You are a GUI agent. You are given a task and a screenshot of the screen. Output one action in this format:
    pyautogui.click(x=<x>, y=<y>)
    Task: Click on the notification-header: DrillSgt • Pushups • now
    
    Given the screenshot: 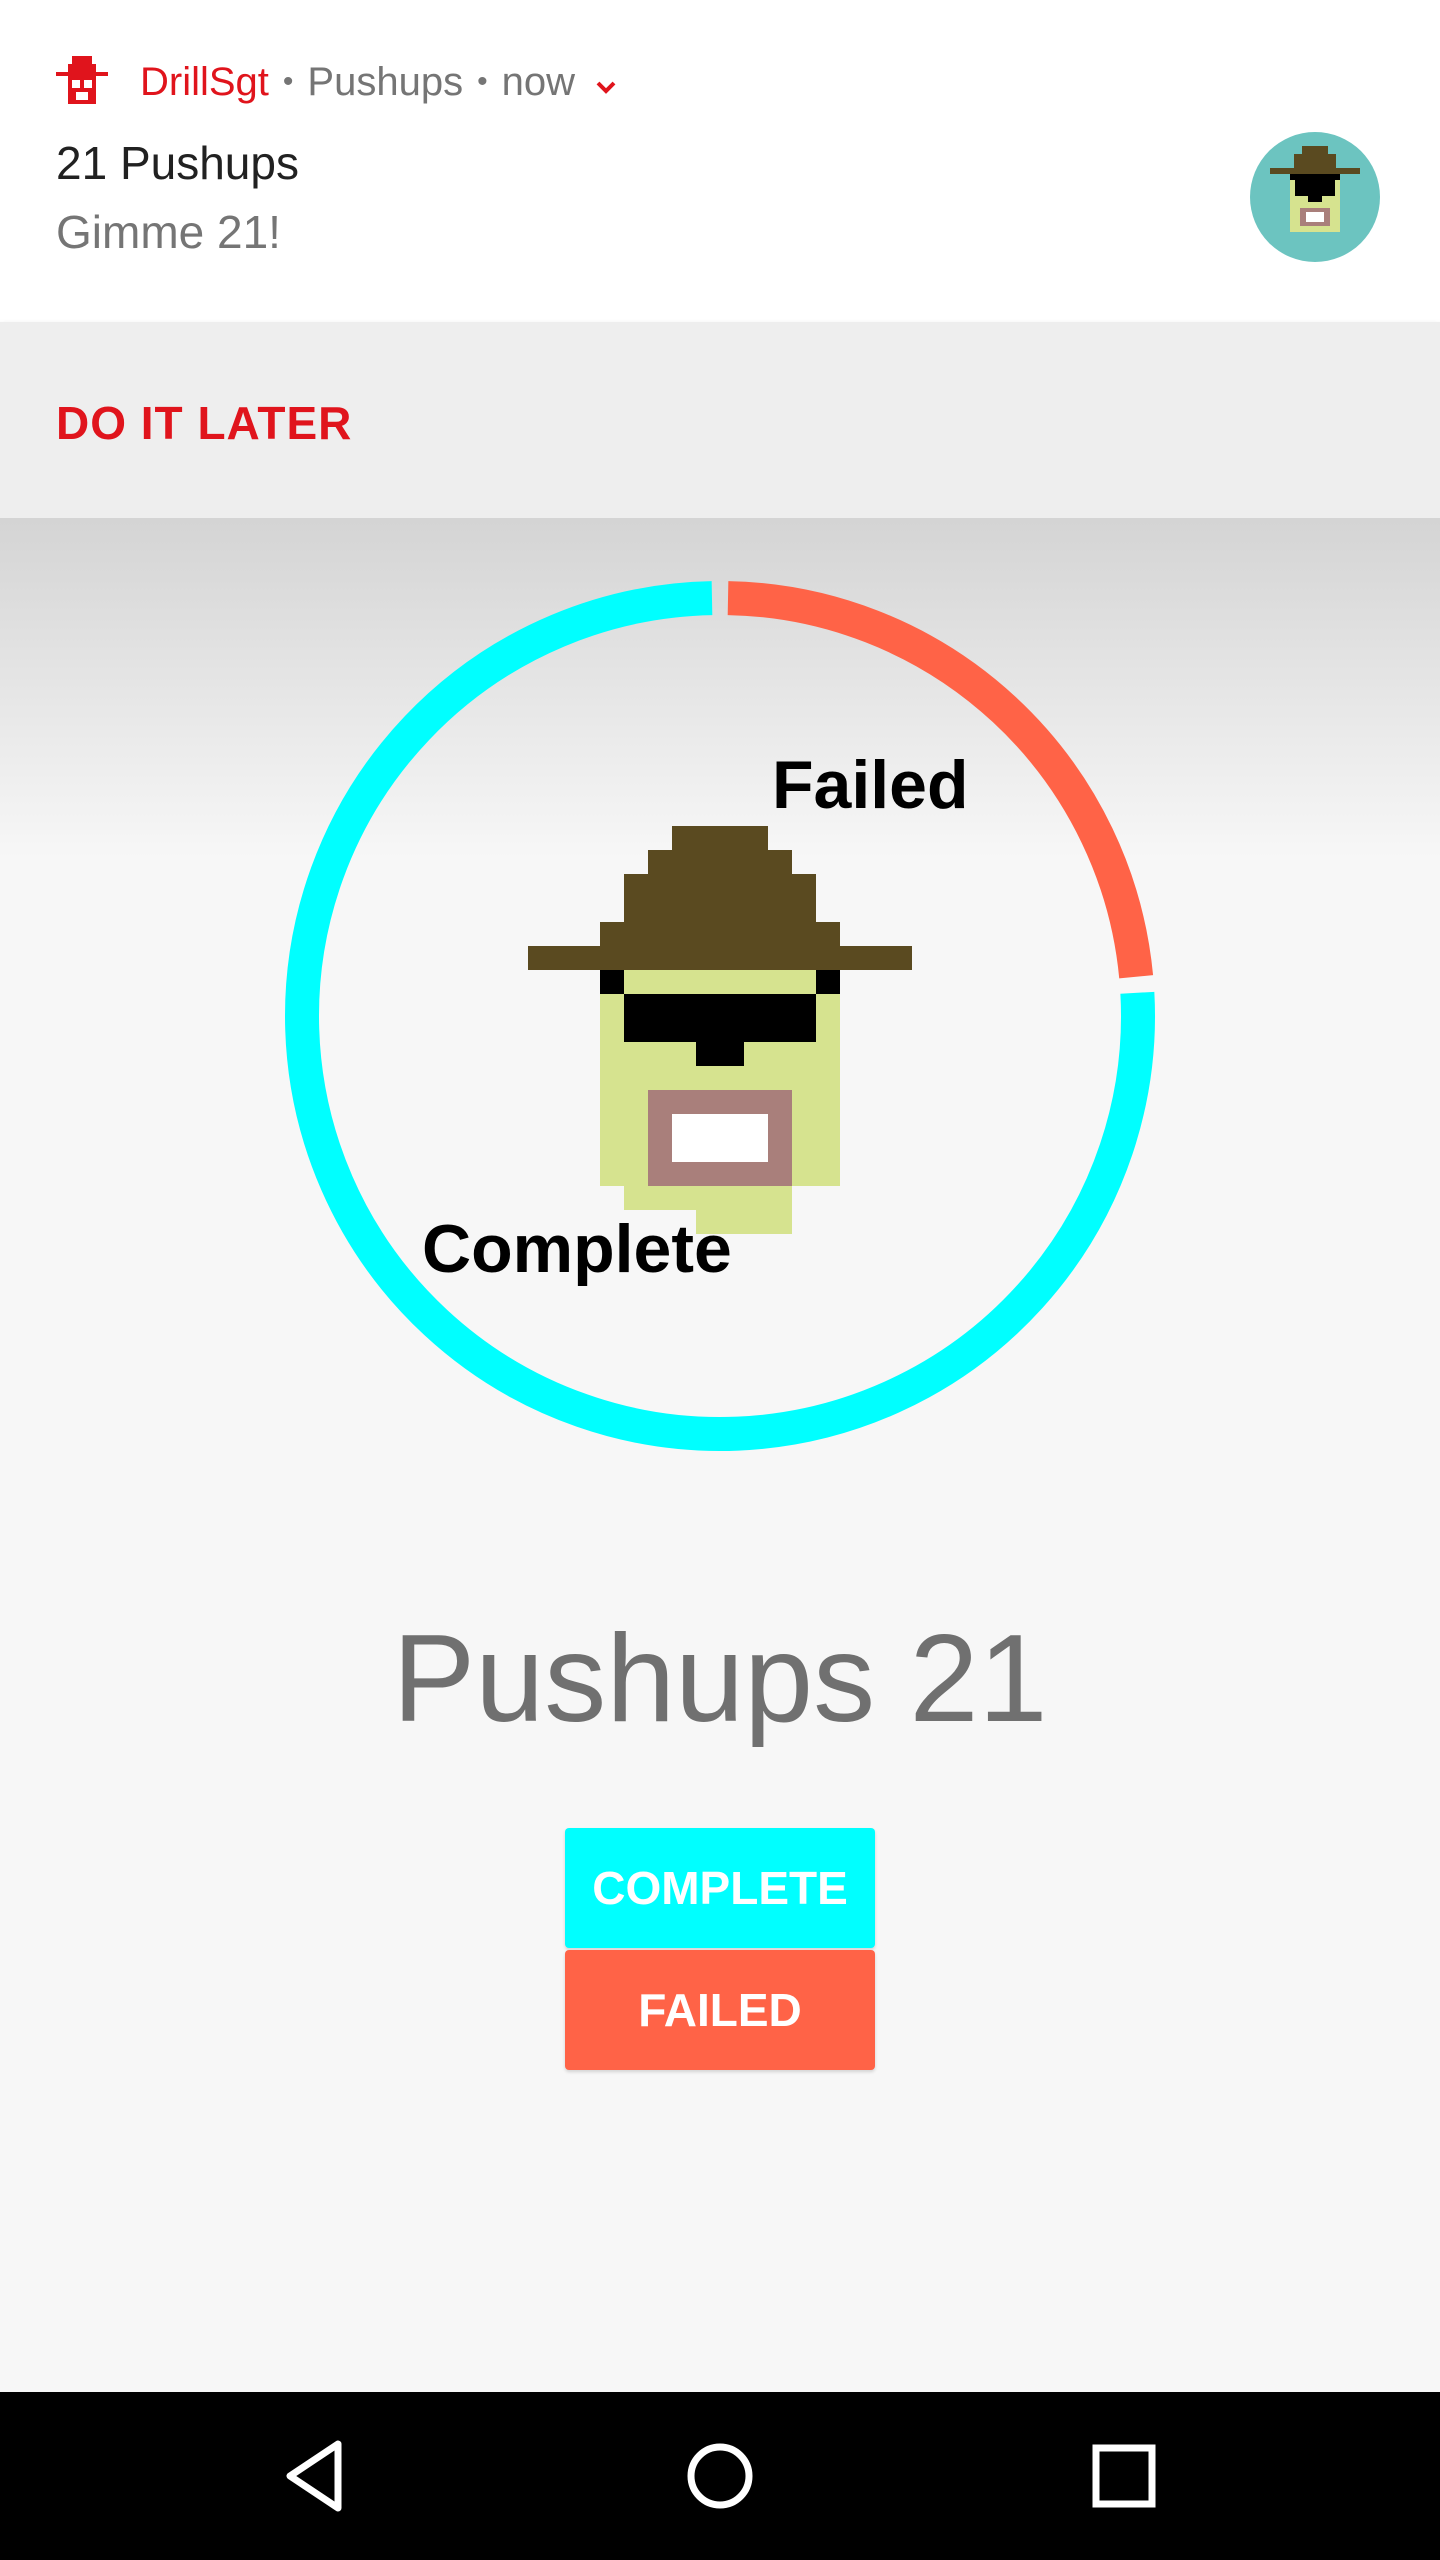 What is the action you would take?
    pyautogui.click(x=338, y=82)
    